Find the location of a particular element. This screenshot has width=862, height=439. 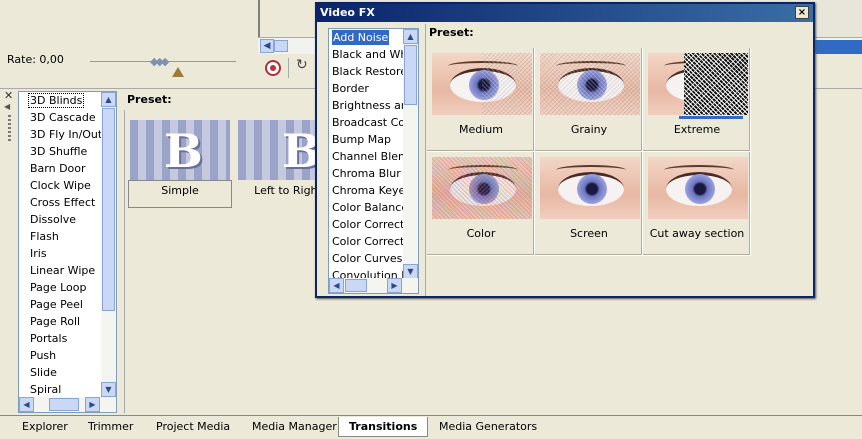

transition-item-label: Page Peel is located at coordinates (56, 304).